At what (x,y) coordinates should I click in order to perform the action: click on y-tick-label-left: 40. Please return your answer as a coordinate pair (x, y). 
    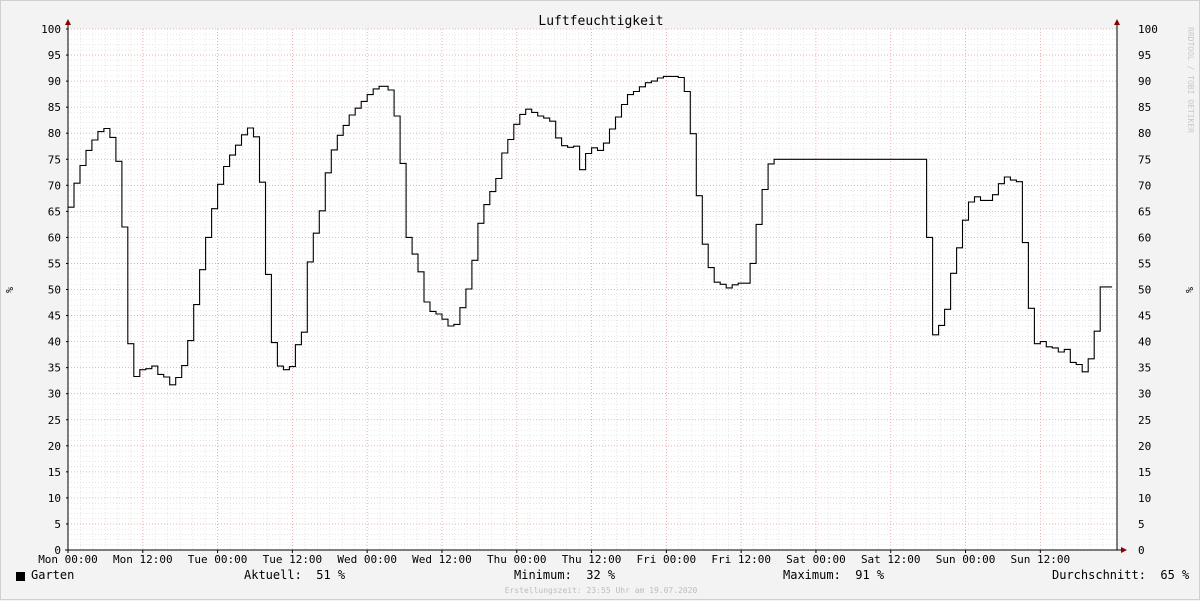
    Looking at the image, I should click on (54, 342).